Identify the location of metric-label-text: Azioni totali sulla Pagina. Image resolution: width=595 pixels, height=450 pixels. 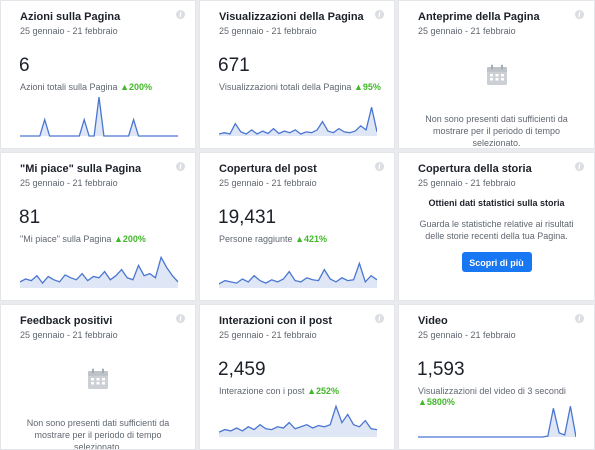
(69, 87).